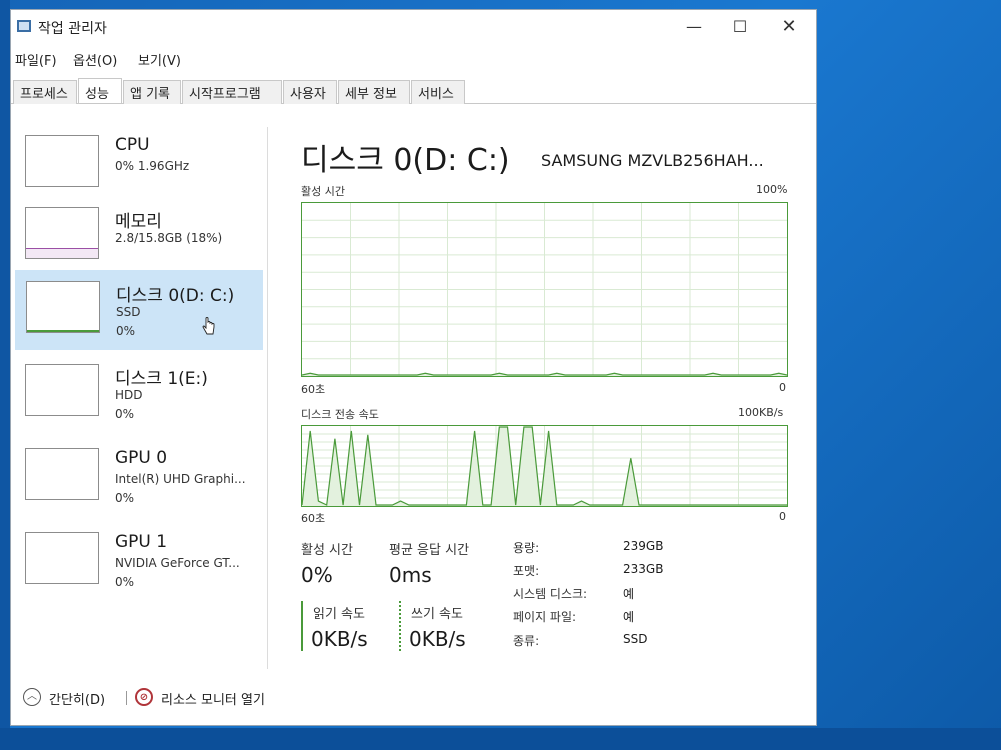  What do you see at coordinates (213, 698) in the screenshot?
I see `open-resource-monitor-link: 리소스 모니터 열기` at bounding box center [213, 698].